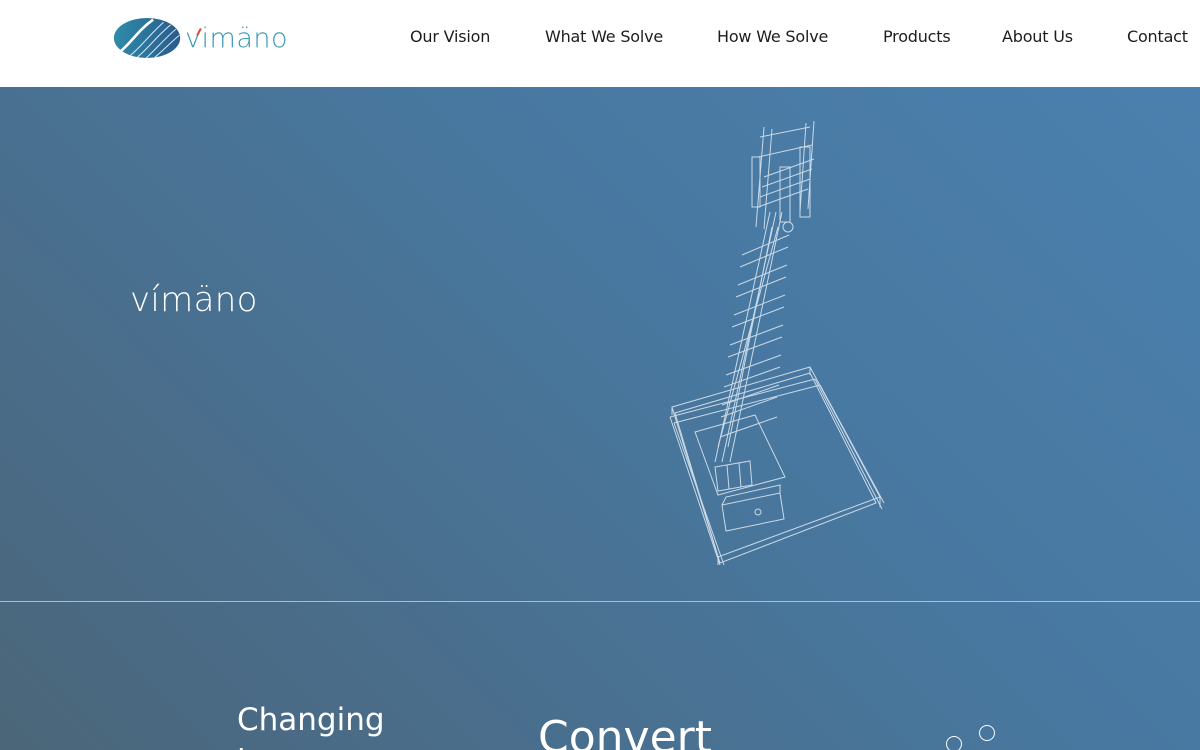  Describe the element at coordinates (772, 36) in the screenshot. I see `nav-item-how-we-solve: How We Solve` at that location.